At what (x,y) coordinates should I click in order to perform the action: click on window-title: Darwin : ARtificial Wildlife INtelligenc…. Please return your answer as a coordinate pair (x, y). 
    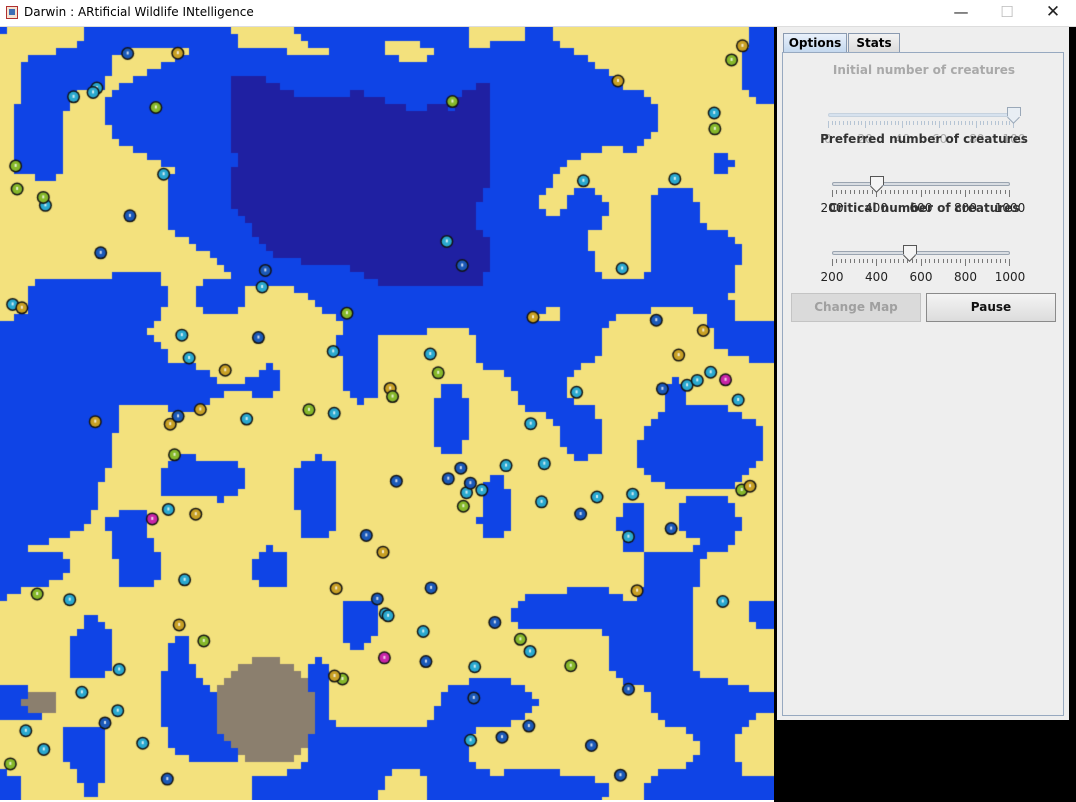
    Looking at the image, I should click on (139, 12).